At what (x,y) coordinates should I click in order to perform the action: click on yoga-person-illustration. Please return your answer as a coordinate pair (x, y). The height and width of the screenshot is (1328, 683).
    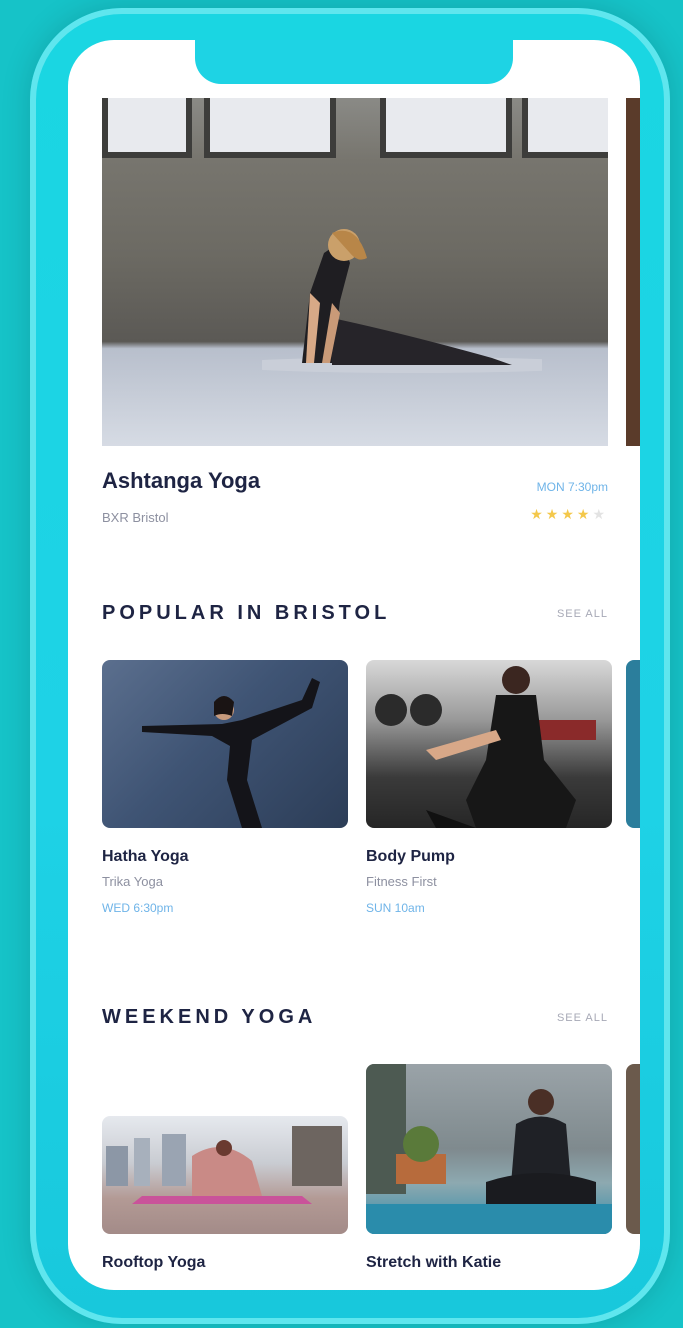
    Looking at the image, I should click on (402, 301).